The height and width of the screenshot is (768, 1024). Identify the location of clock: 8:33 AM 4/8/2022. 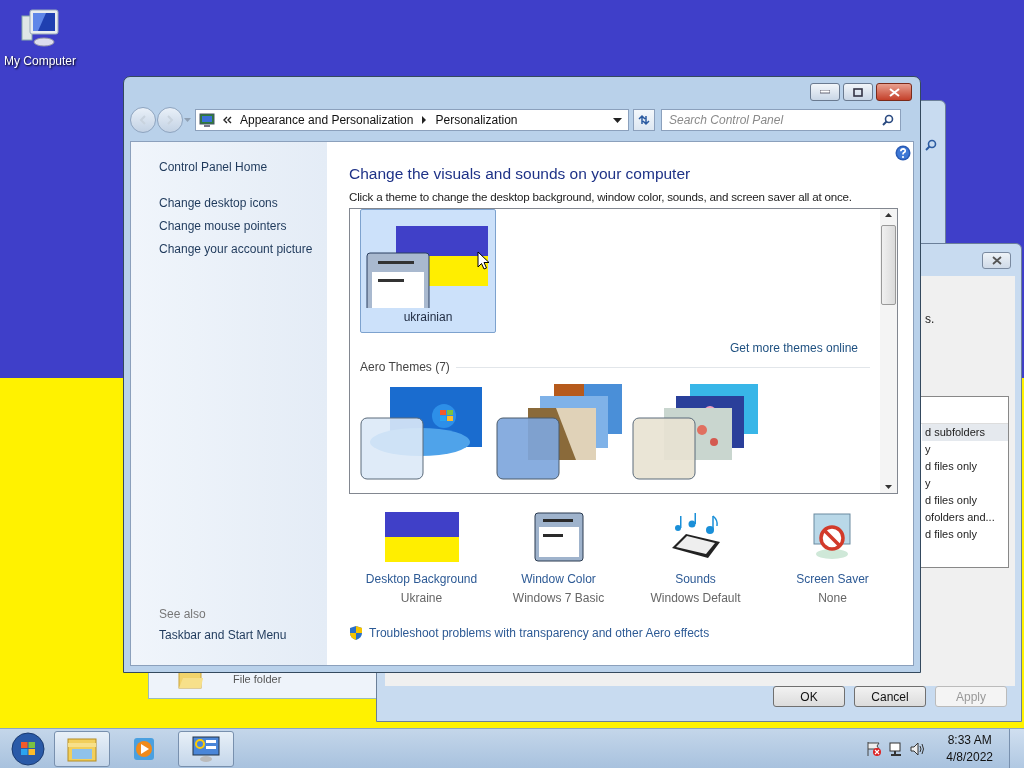
(969, 748).